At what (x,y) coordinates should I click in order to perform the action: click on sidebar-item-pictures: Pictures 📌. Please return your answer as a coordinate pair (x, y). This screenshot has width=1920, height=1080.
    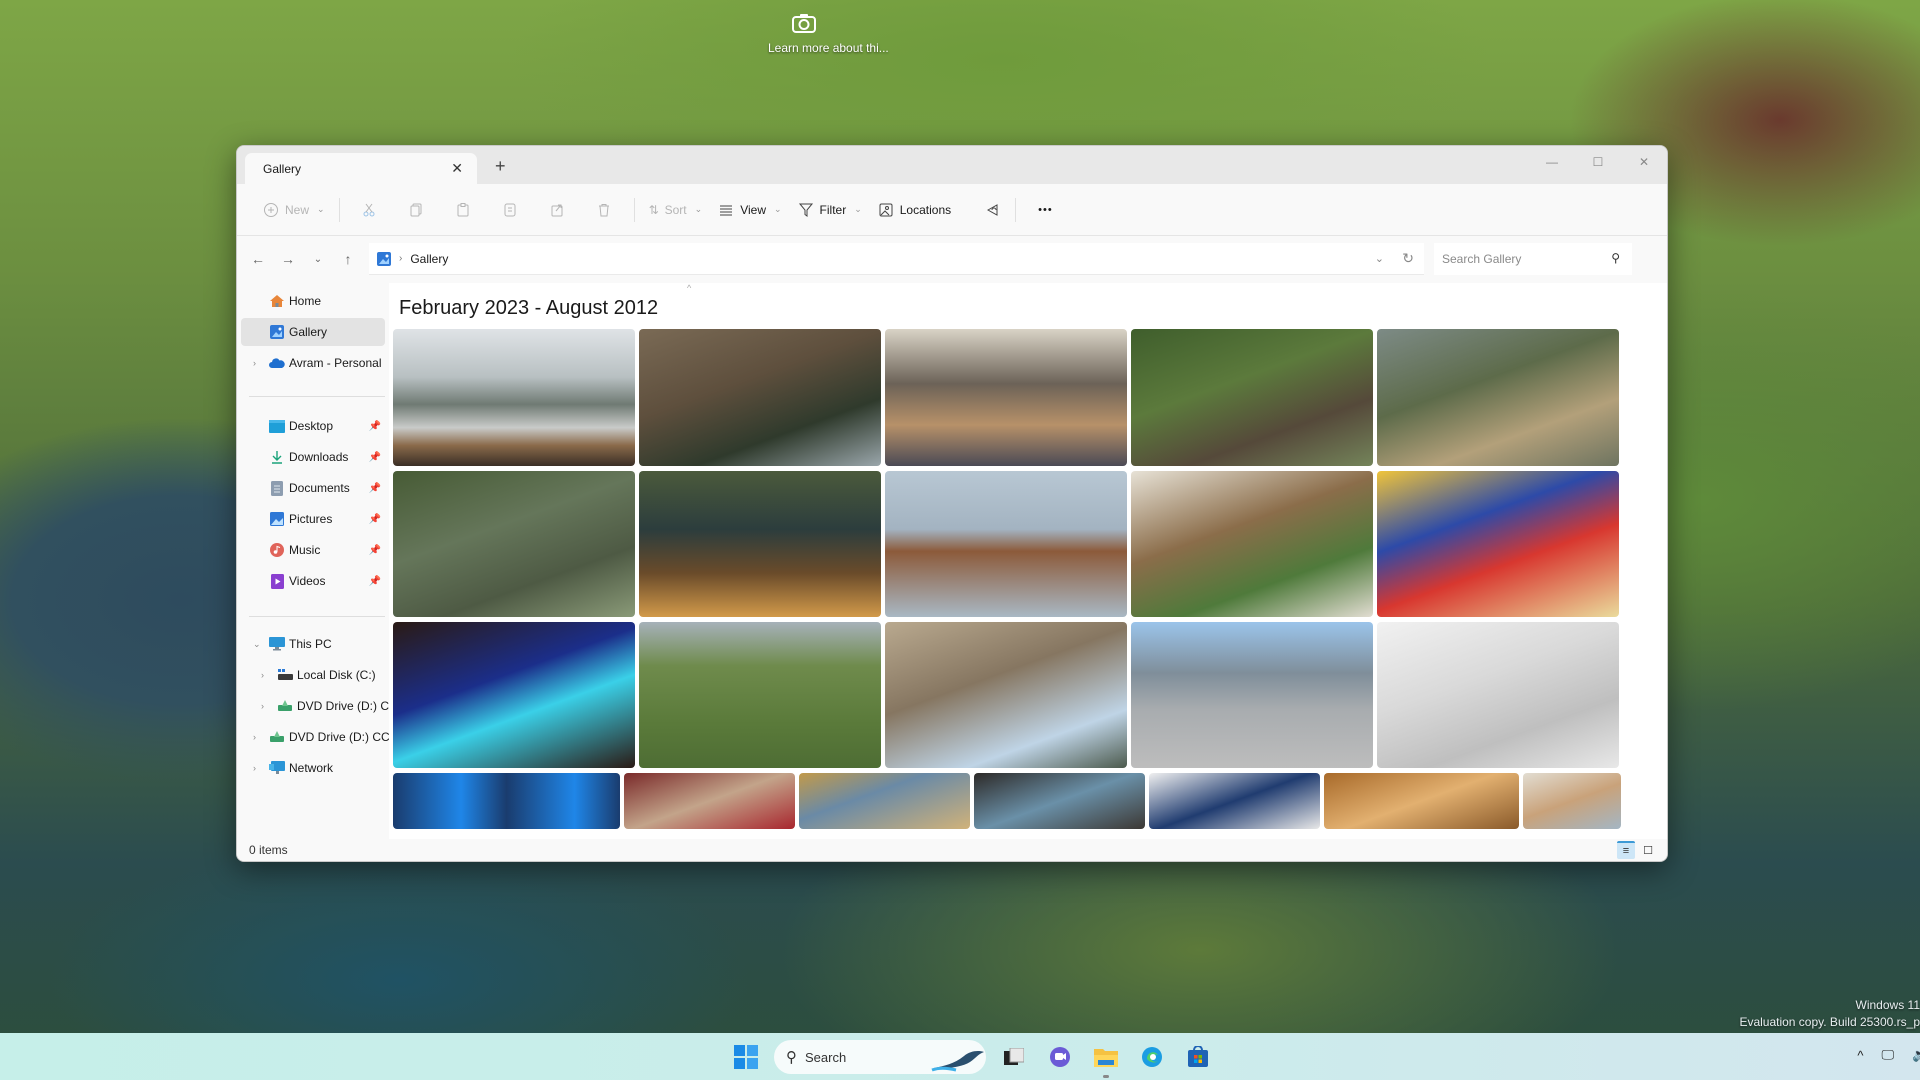
    Looking at the image, I should click on (313, 519).